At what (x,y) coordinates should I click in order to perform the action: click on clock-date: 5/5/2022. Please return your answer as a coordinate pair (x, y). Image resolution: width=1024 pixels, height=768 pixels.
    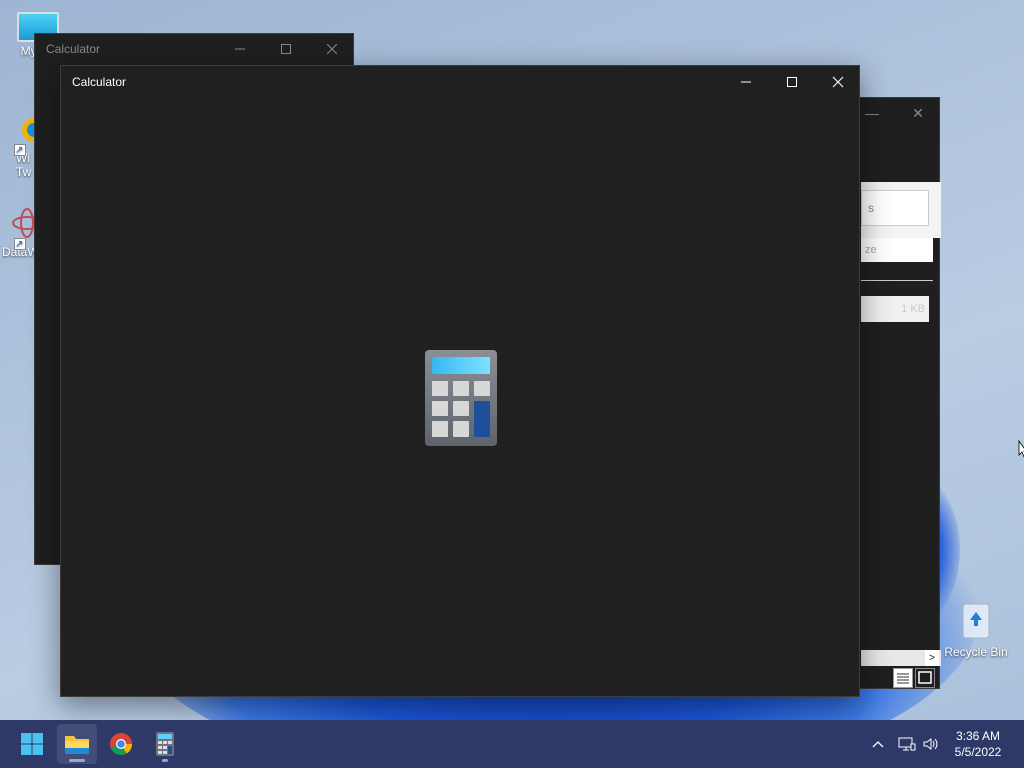
    Looking at the image, I should click on (978, 752).